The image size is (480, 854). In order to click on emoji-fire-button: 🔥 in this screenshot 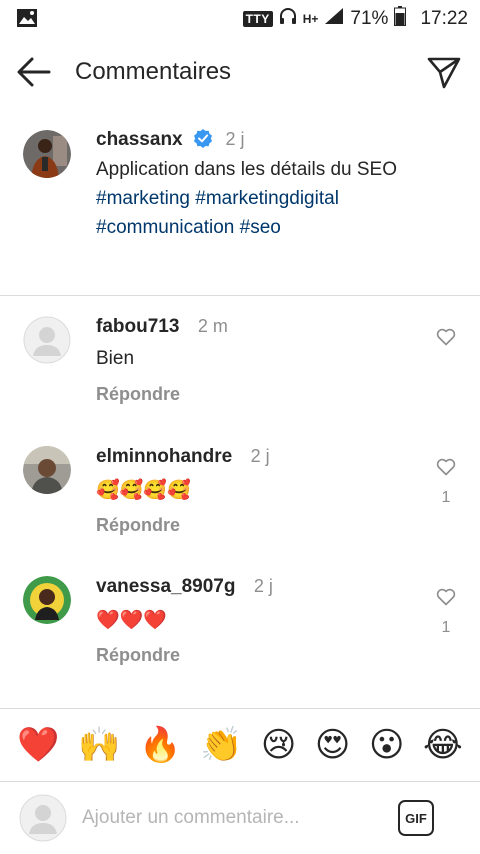, I will do `click(160, 745)`.